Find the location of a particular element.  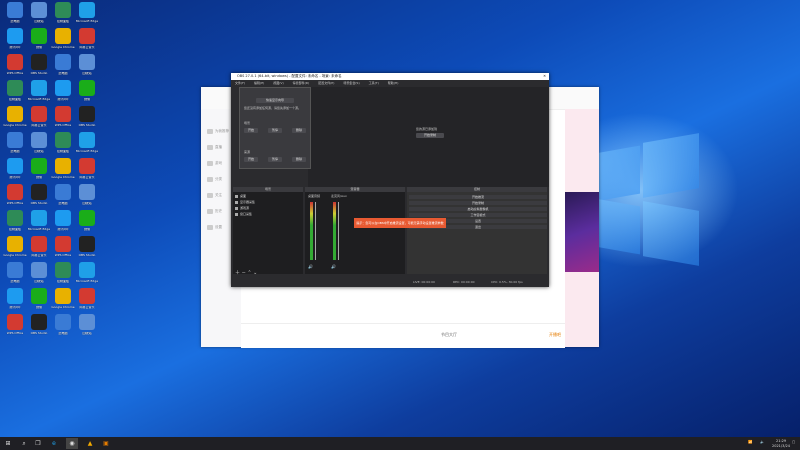

start-streaming-button: 开始推流 is located at coordinates (478, 197).